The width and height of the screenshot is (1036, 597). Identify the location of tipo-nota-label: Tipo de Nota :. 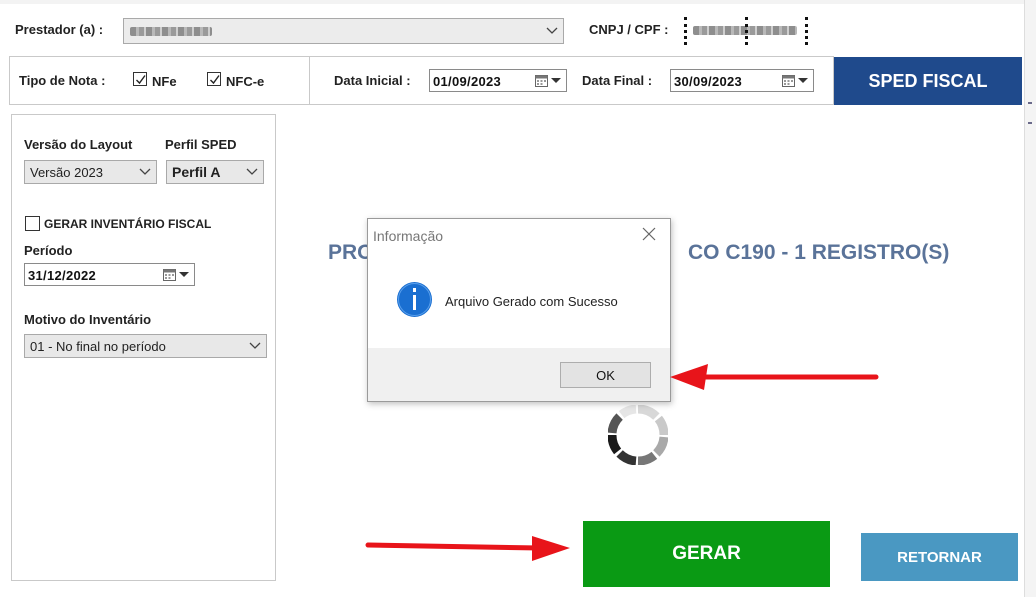
(62, 80).